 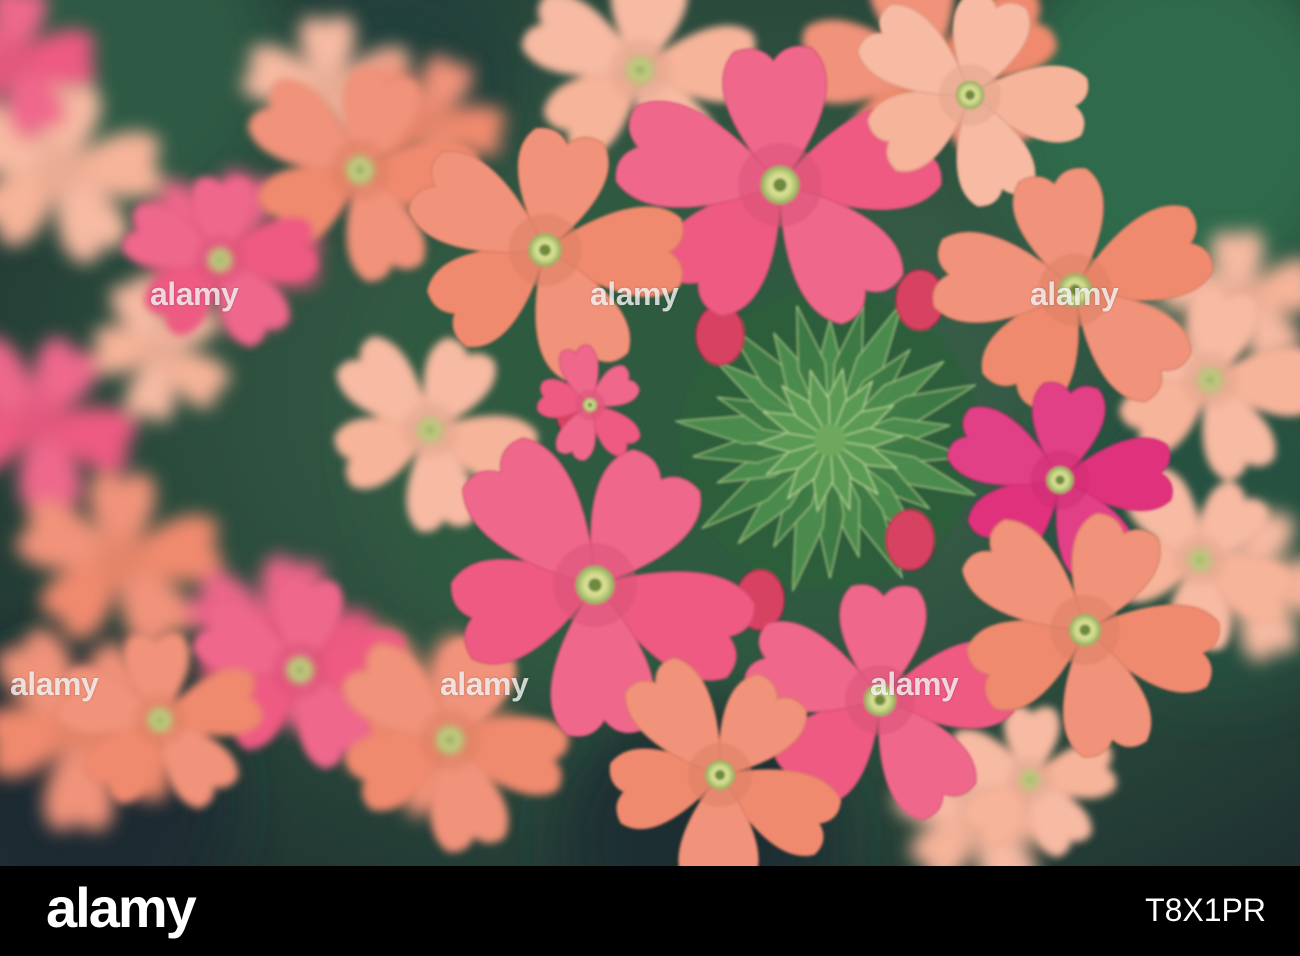 I want to click on image-id: T8X1PR, so click(x=1205, y=910).